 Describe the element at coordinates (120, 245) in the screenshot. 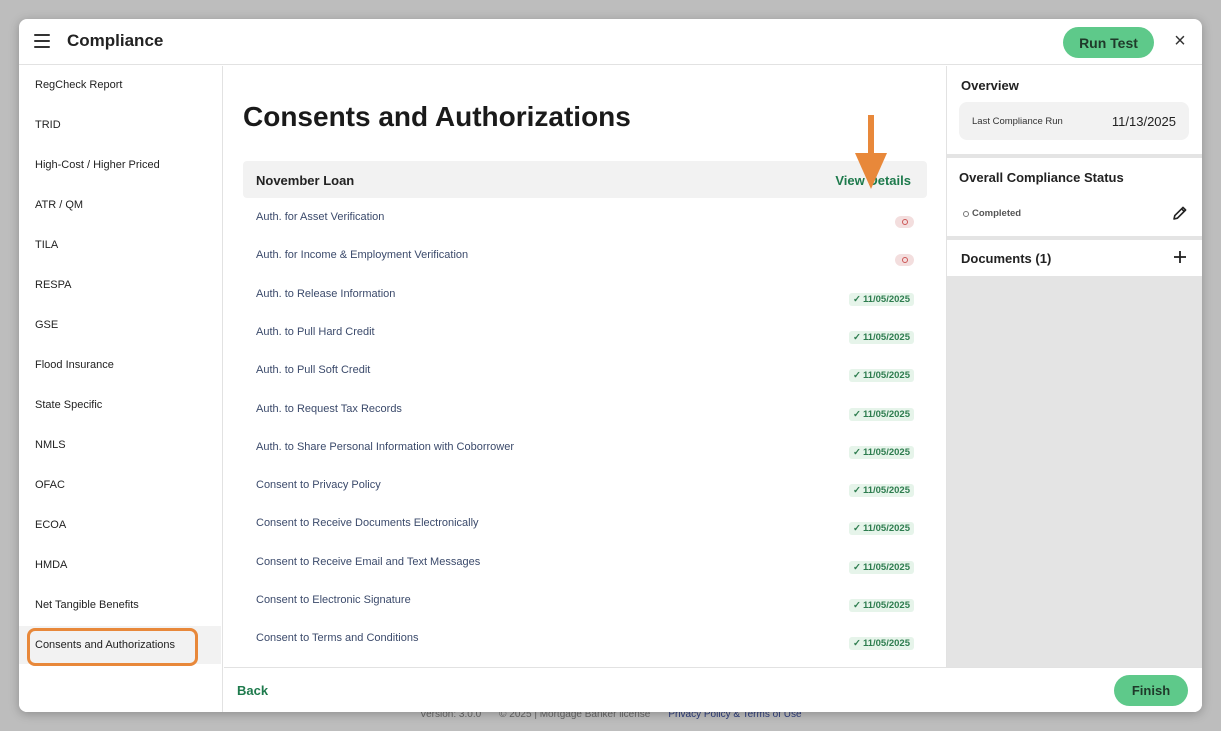

I see `sidebar-item-tila: TILA` at that location.